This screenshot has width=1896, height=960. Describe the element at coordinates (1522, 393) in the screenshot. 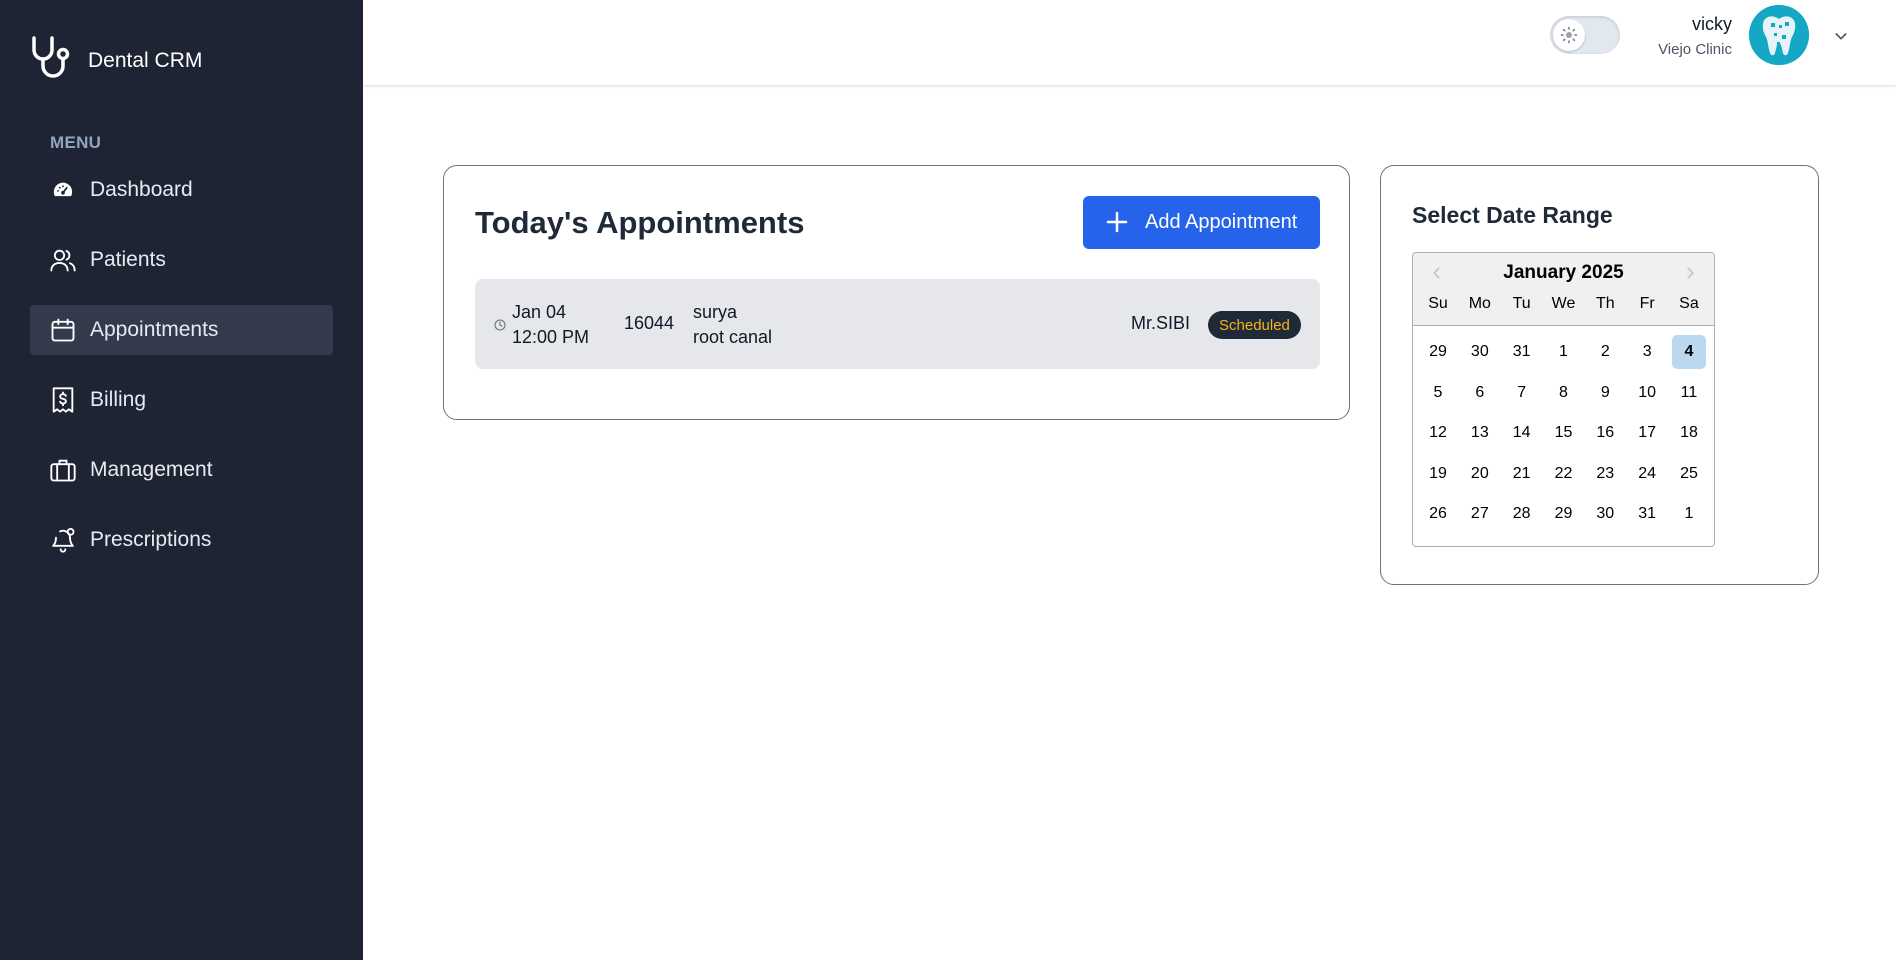

I see `calendar-day: 7` at that location.